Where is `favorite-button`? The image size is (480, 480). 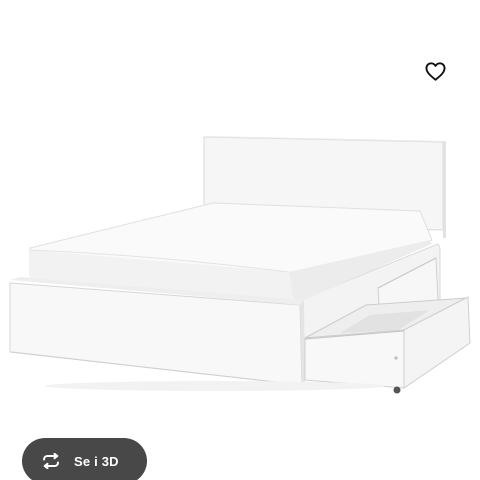
favorite-button is located at coordinates (435, 71).